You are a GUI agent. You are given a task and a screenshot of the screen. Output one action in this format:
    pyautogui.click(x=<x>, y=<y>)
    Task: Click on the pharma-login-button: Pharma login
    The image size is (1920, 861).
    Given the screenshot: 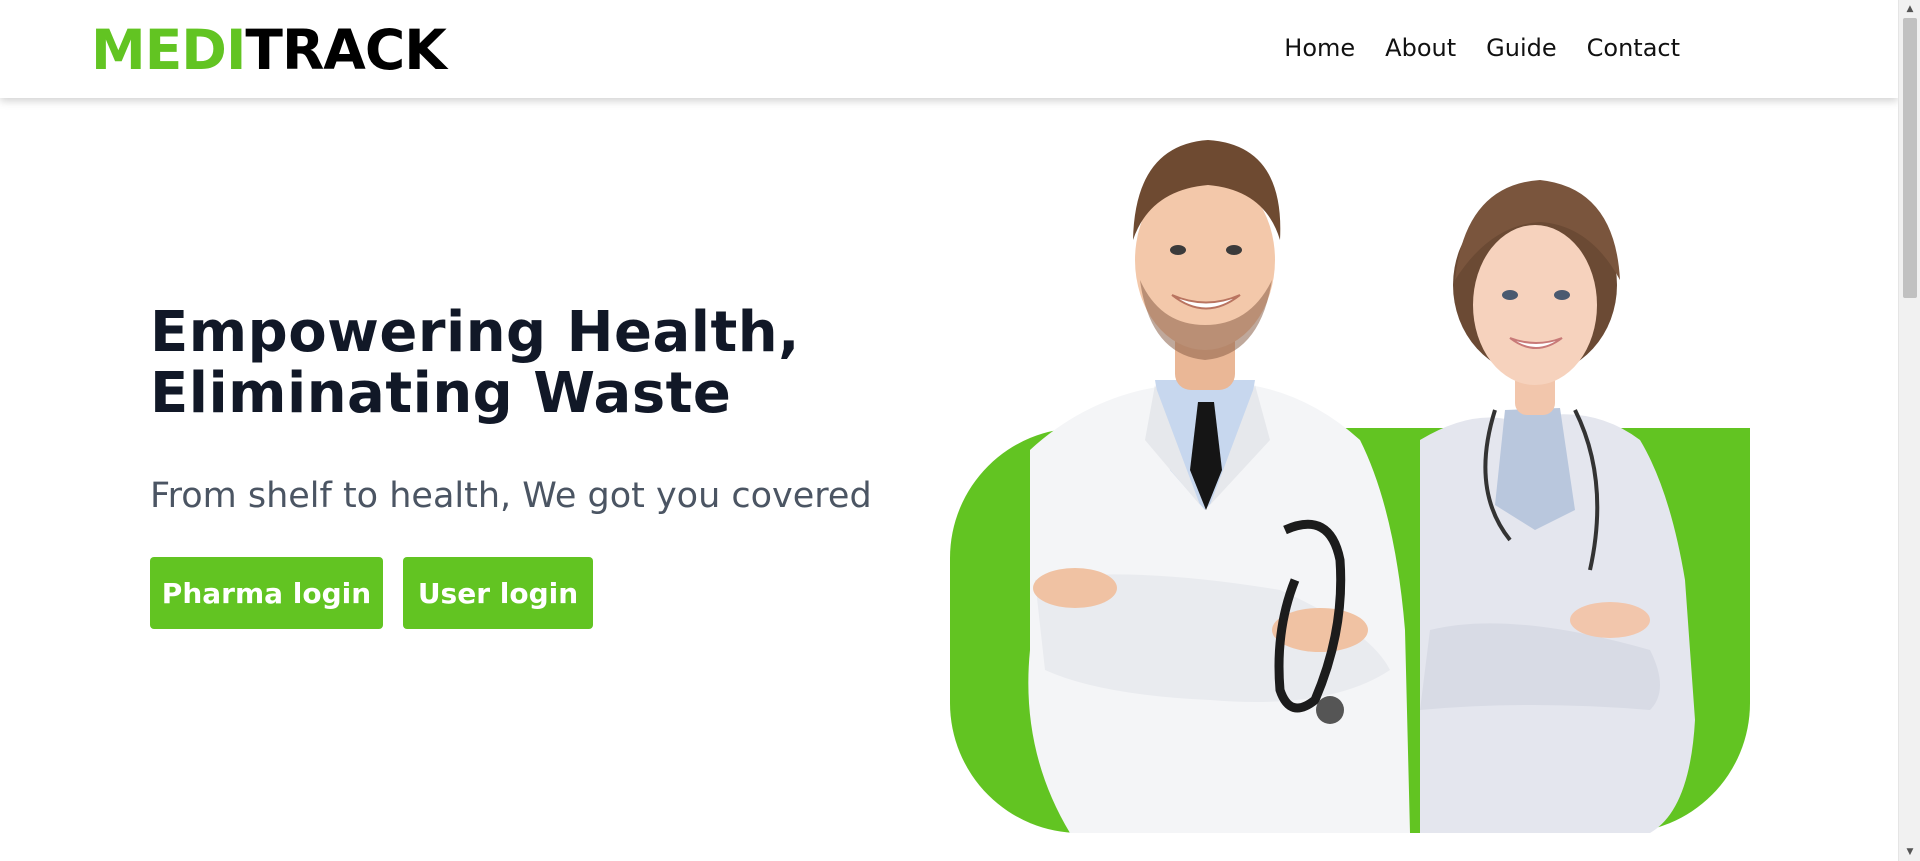 What is the action you would take?
    pyautogui.click(x=266, y=593)
    